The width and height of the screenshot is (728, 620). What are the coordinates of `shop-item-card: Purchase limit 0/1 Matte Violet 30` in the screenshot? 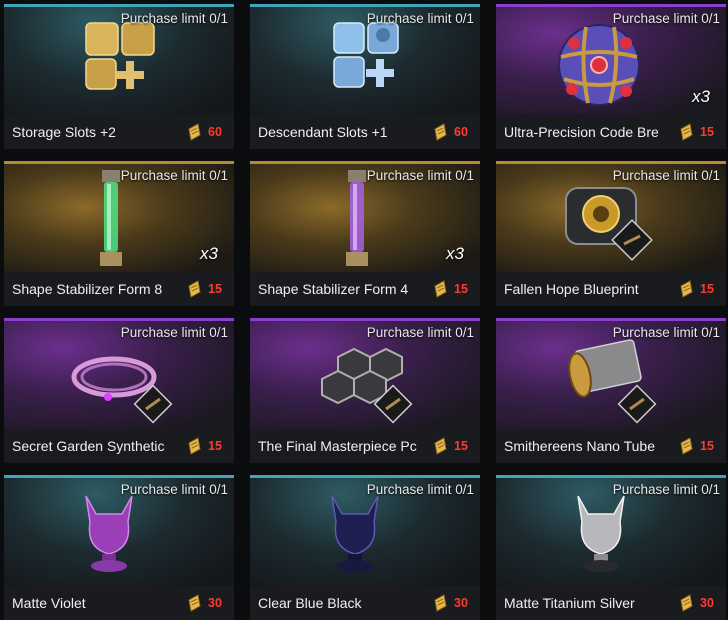 It's located at (119, 547).